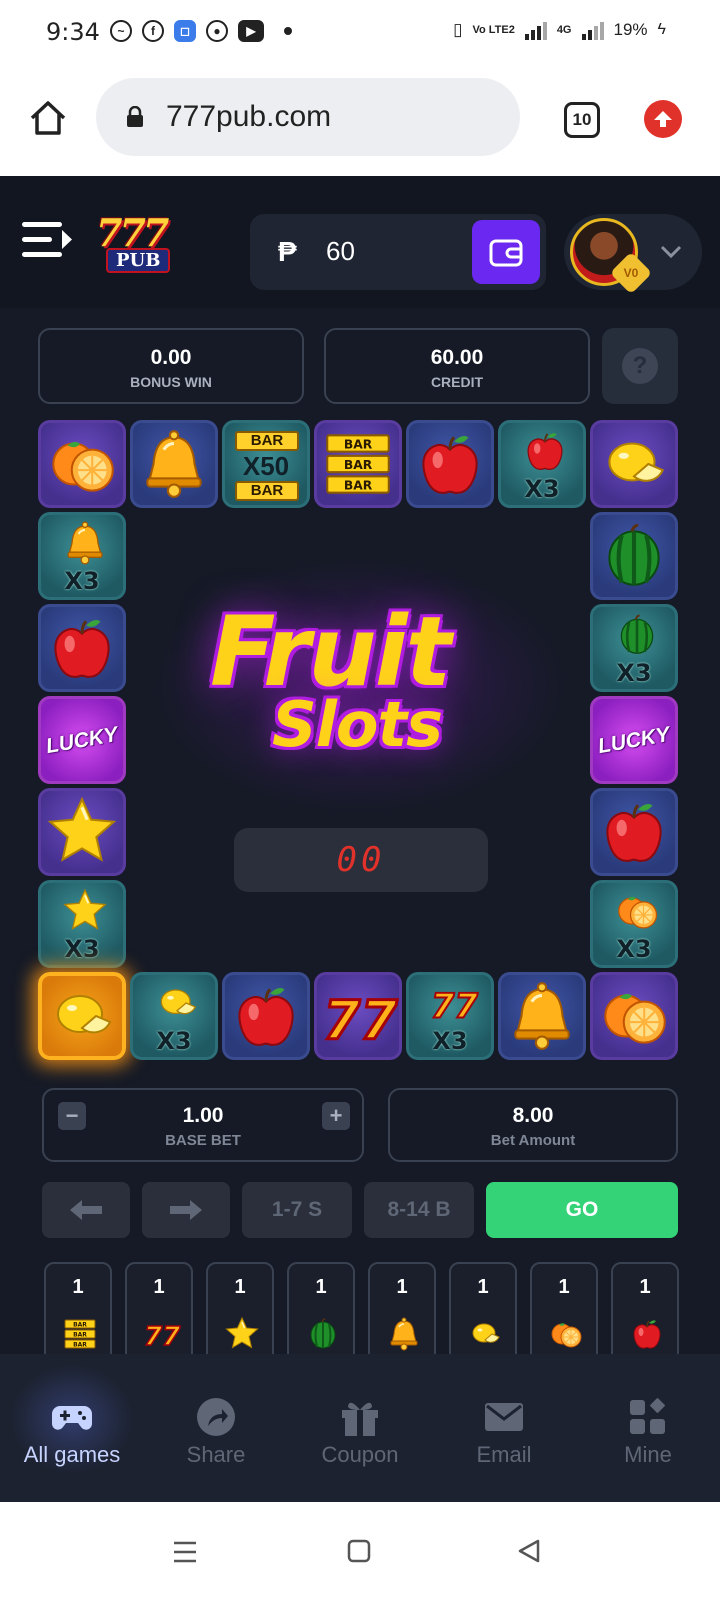 The height and width of the screenshot is (1600, 720). Describe the element at coordinates (419, 1210) in the screenshot. I see `big-range-button: 8-14 B` at that location.